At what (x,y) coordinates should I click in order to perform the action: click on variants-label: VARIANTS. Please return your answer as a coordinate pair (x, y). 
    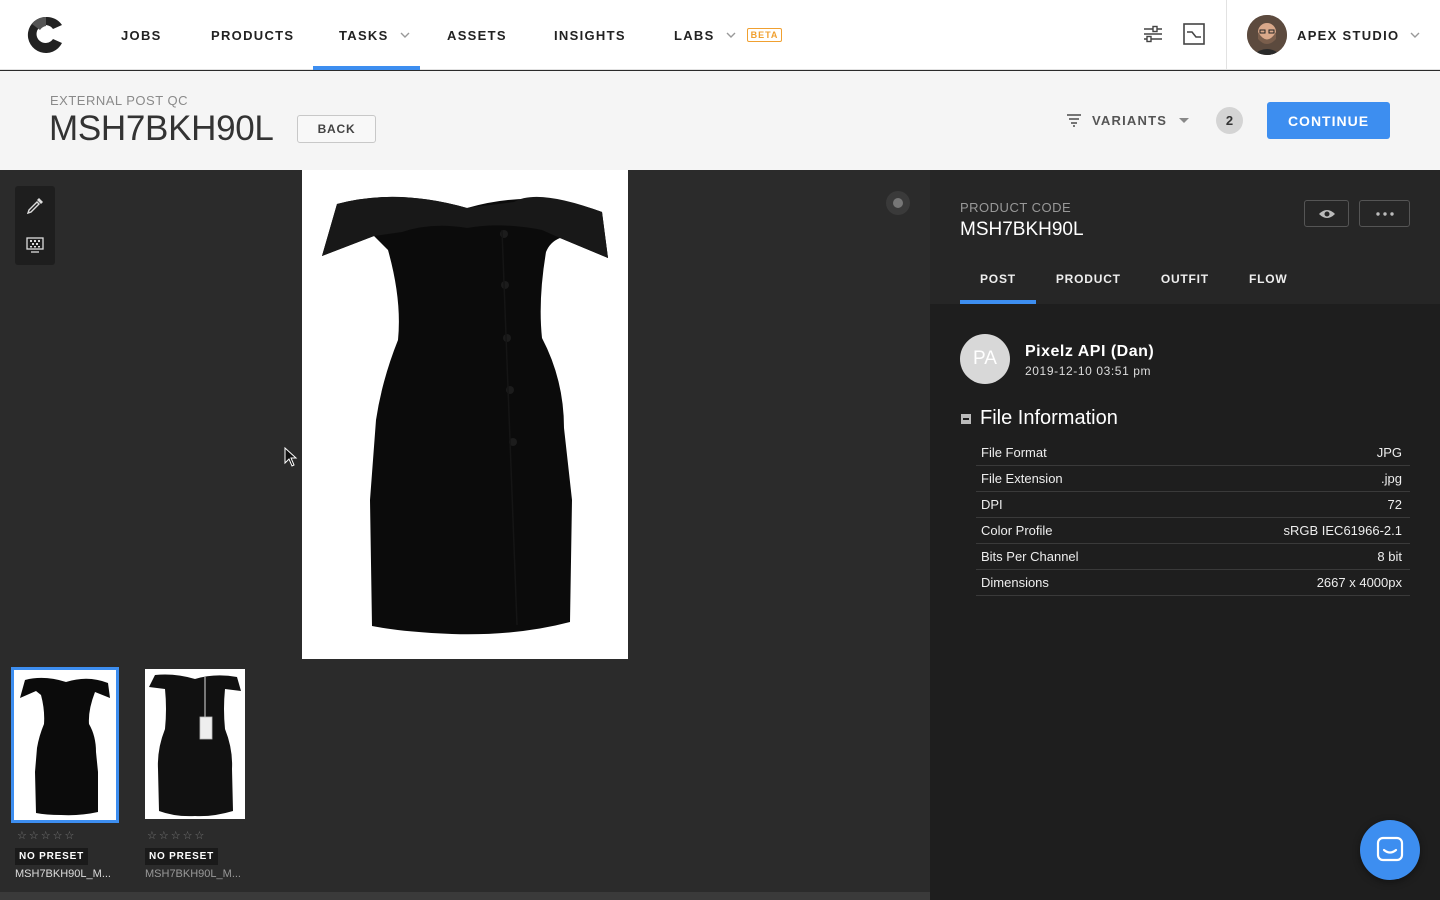
    Looking at the image, I should click on (1130, 120).